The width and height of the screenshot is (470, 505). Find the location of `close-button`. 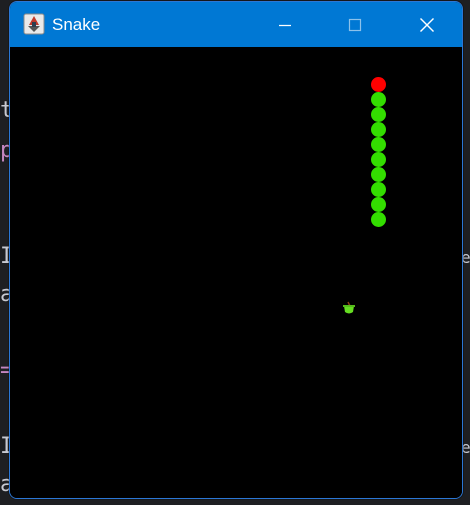

close-button is located at coordinates (427, 24).